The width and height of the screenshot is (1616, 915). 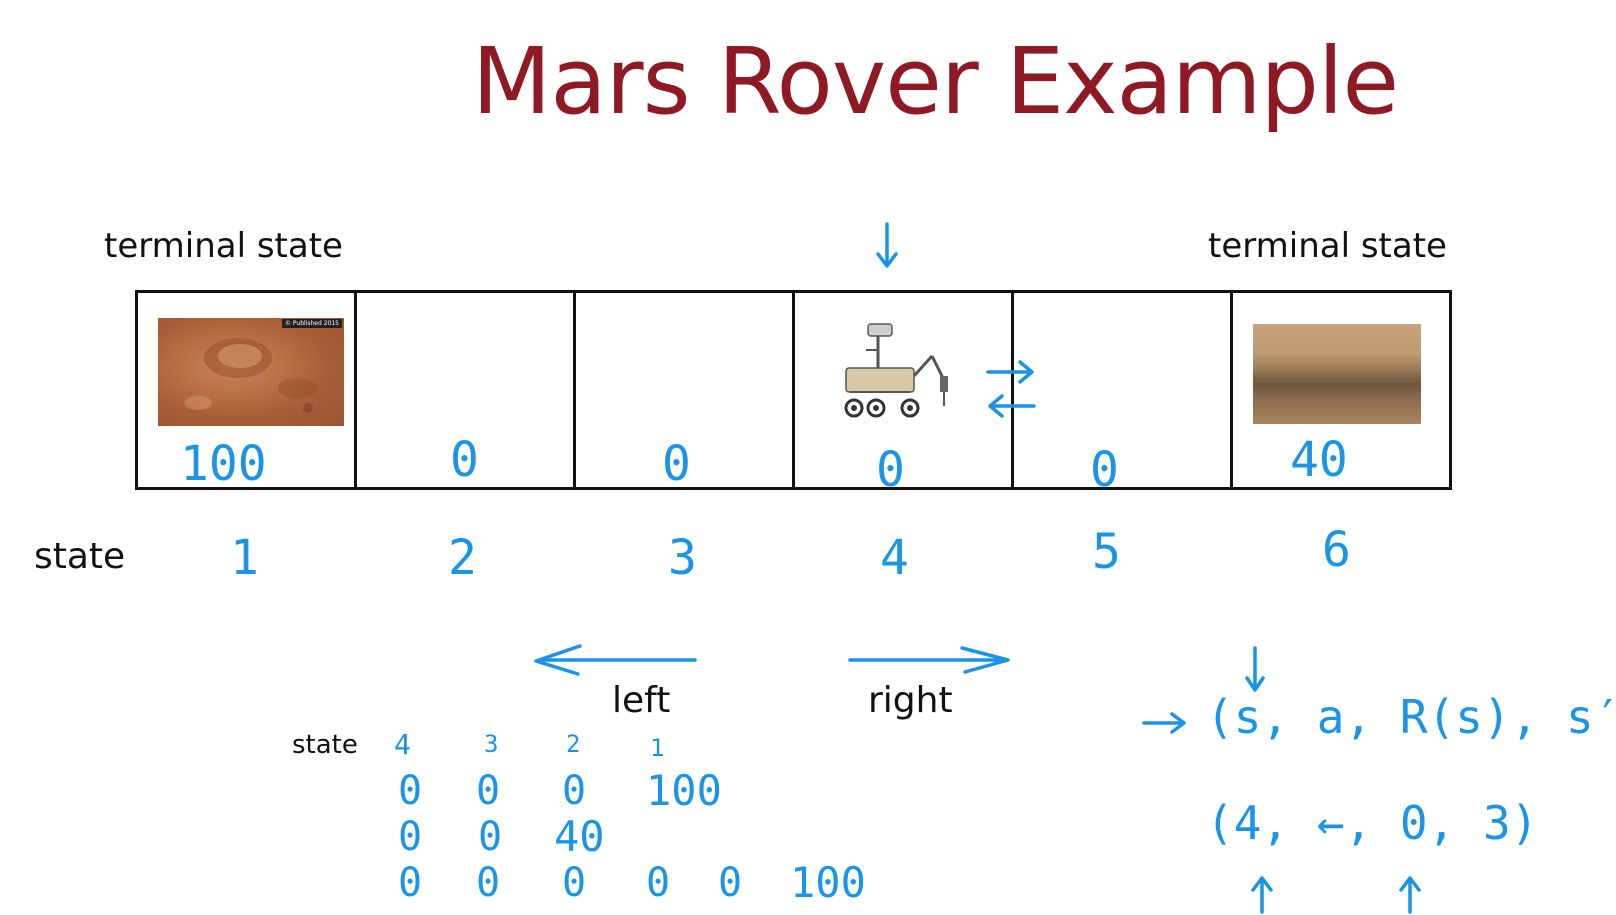 I want to click on pointer-arrow-icon, so click(x=1164, y=723).